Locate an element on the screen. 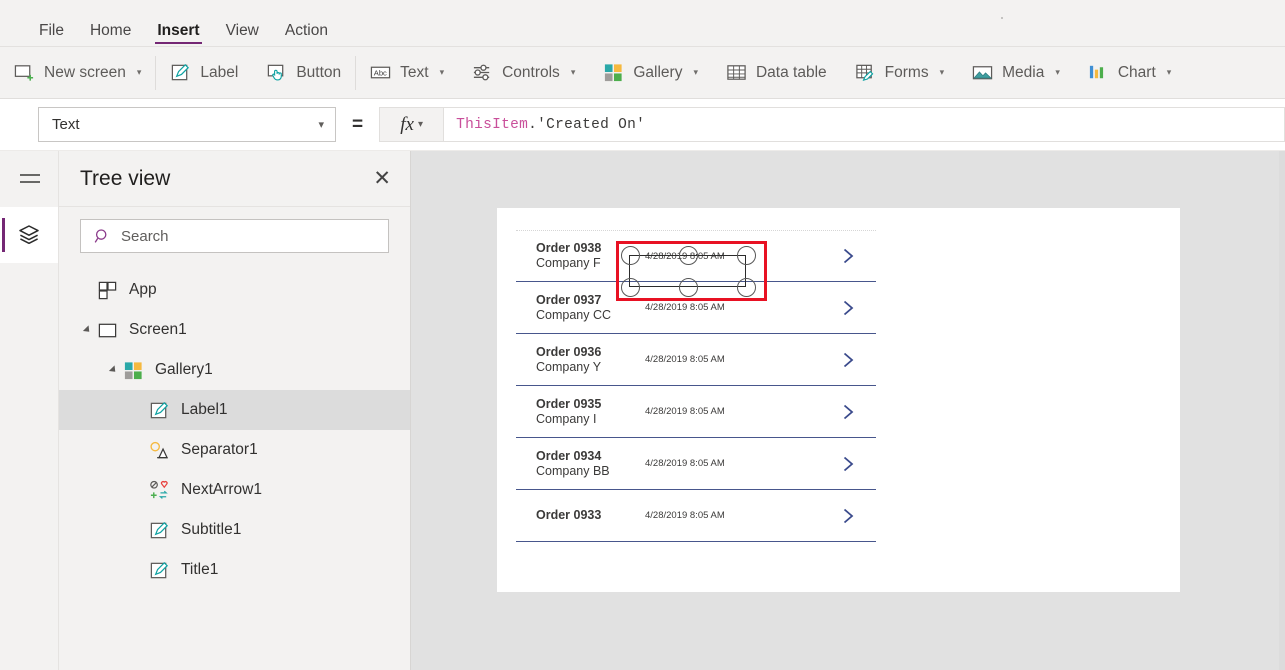 The width and height of the screenshot is (1285, 670). ribbon-forms-button: Forms ▾ is located at coordinates (899, 72).